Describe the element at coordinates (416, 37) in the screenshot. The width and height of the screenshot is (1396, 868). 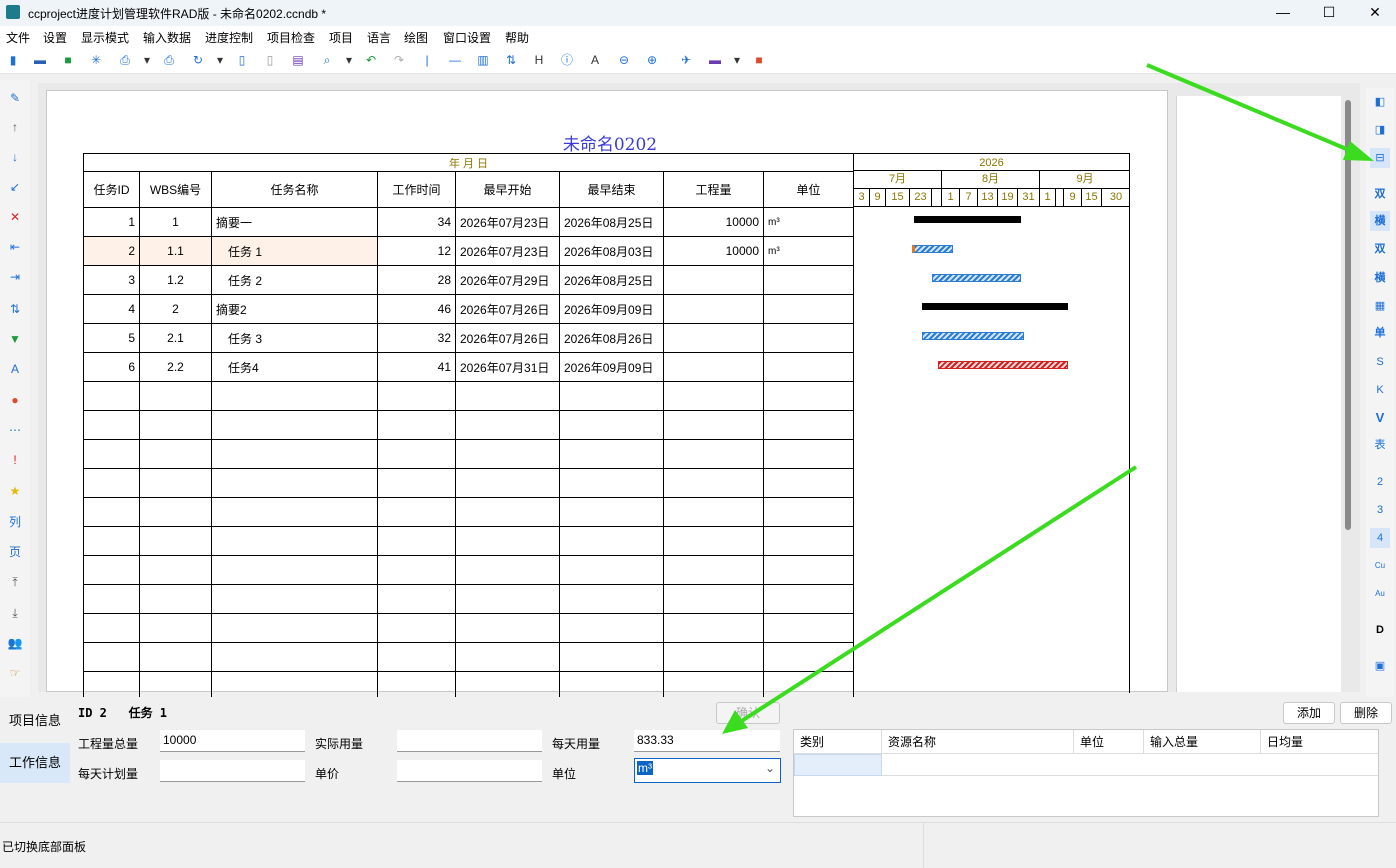
I see `menu-draw: 绘图` at that location.